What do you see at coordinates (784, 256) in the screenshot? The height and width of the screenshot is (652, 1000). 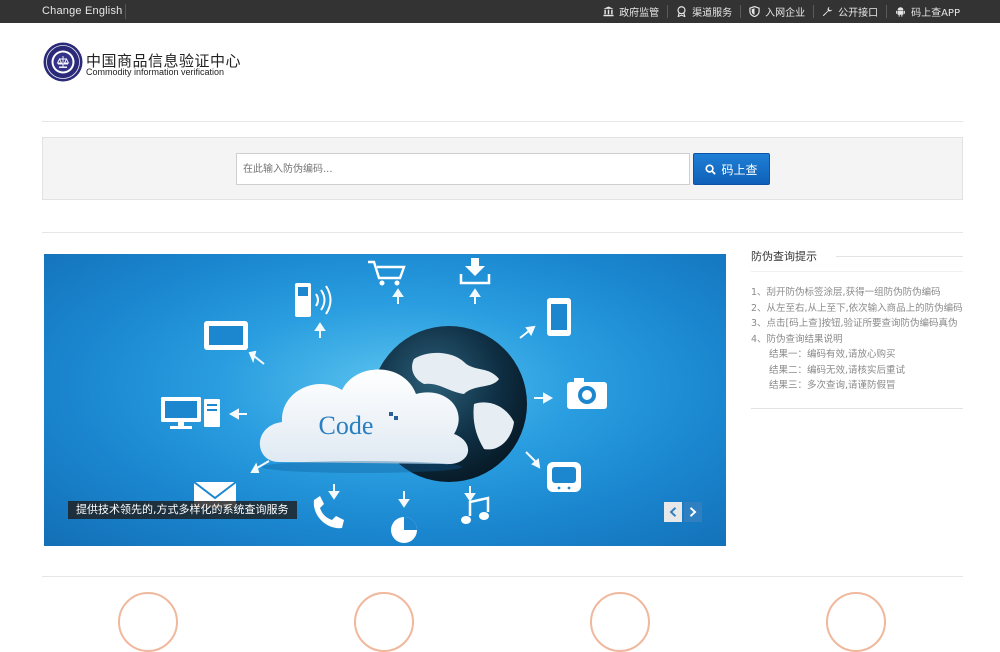 I see `tips-title: 防伪查询提示` at bounding box center [784, 256].